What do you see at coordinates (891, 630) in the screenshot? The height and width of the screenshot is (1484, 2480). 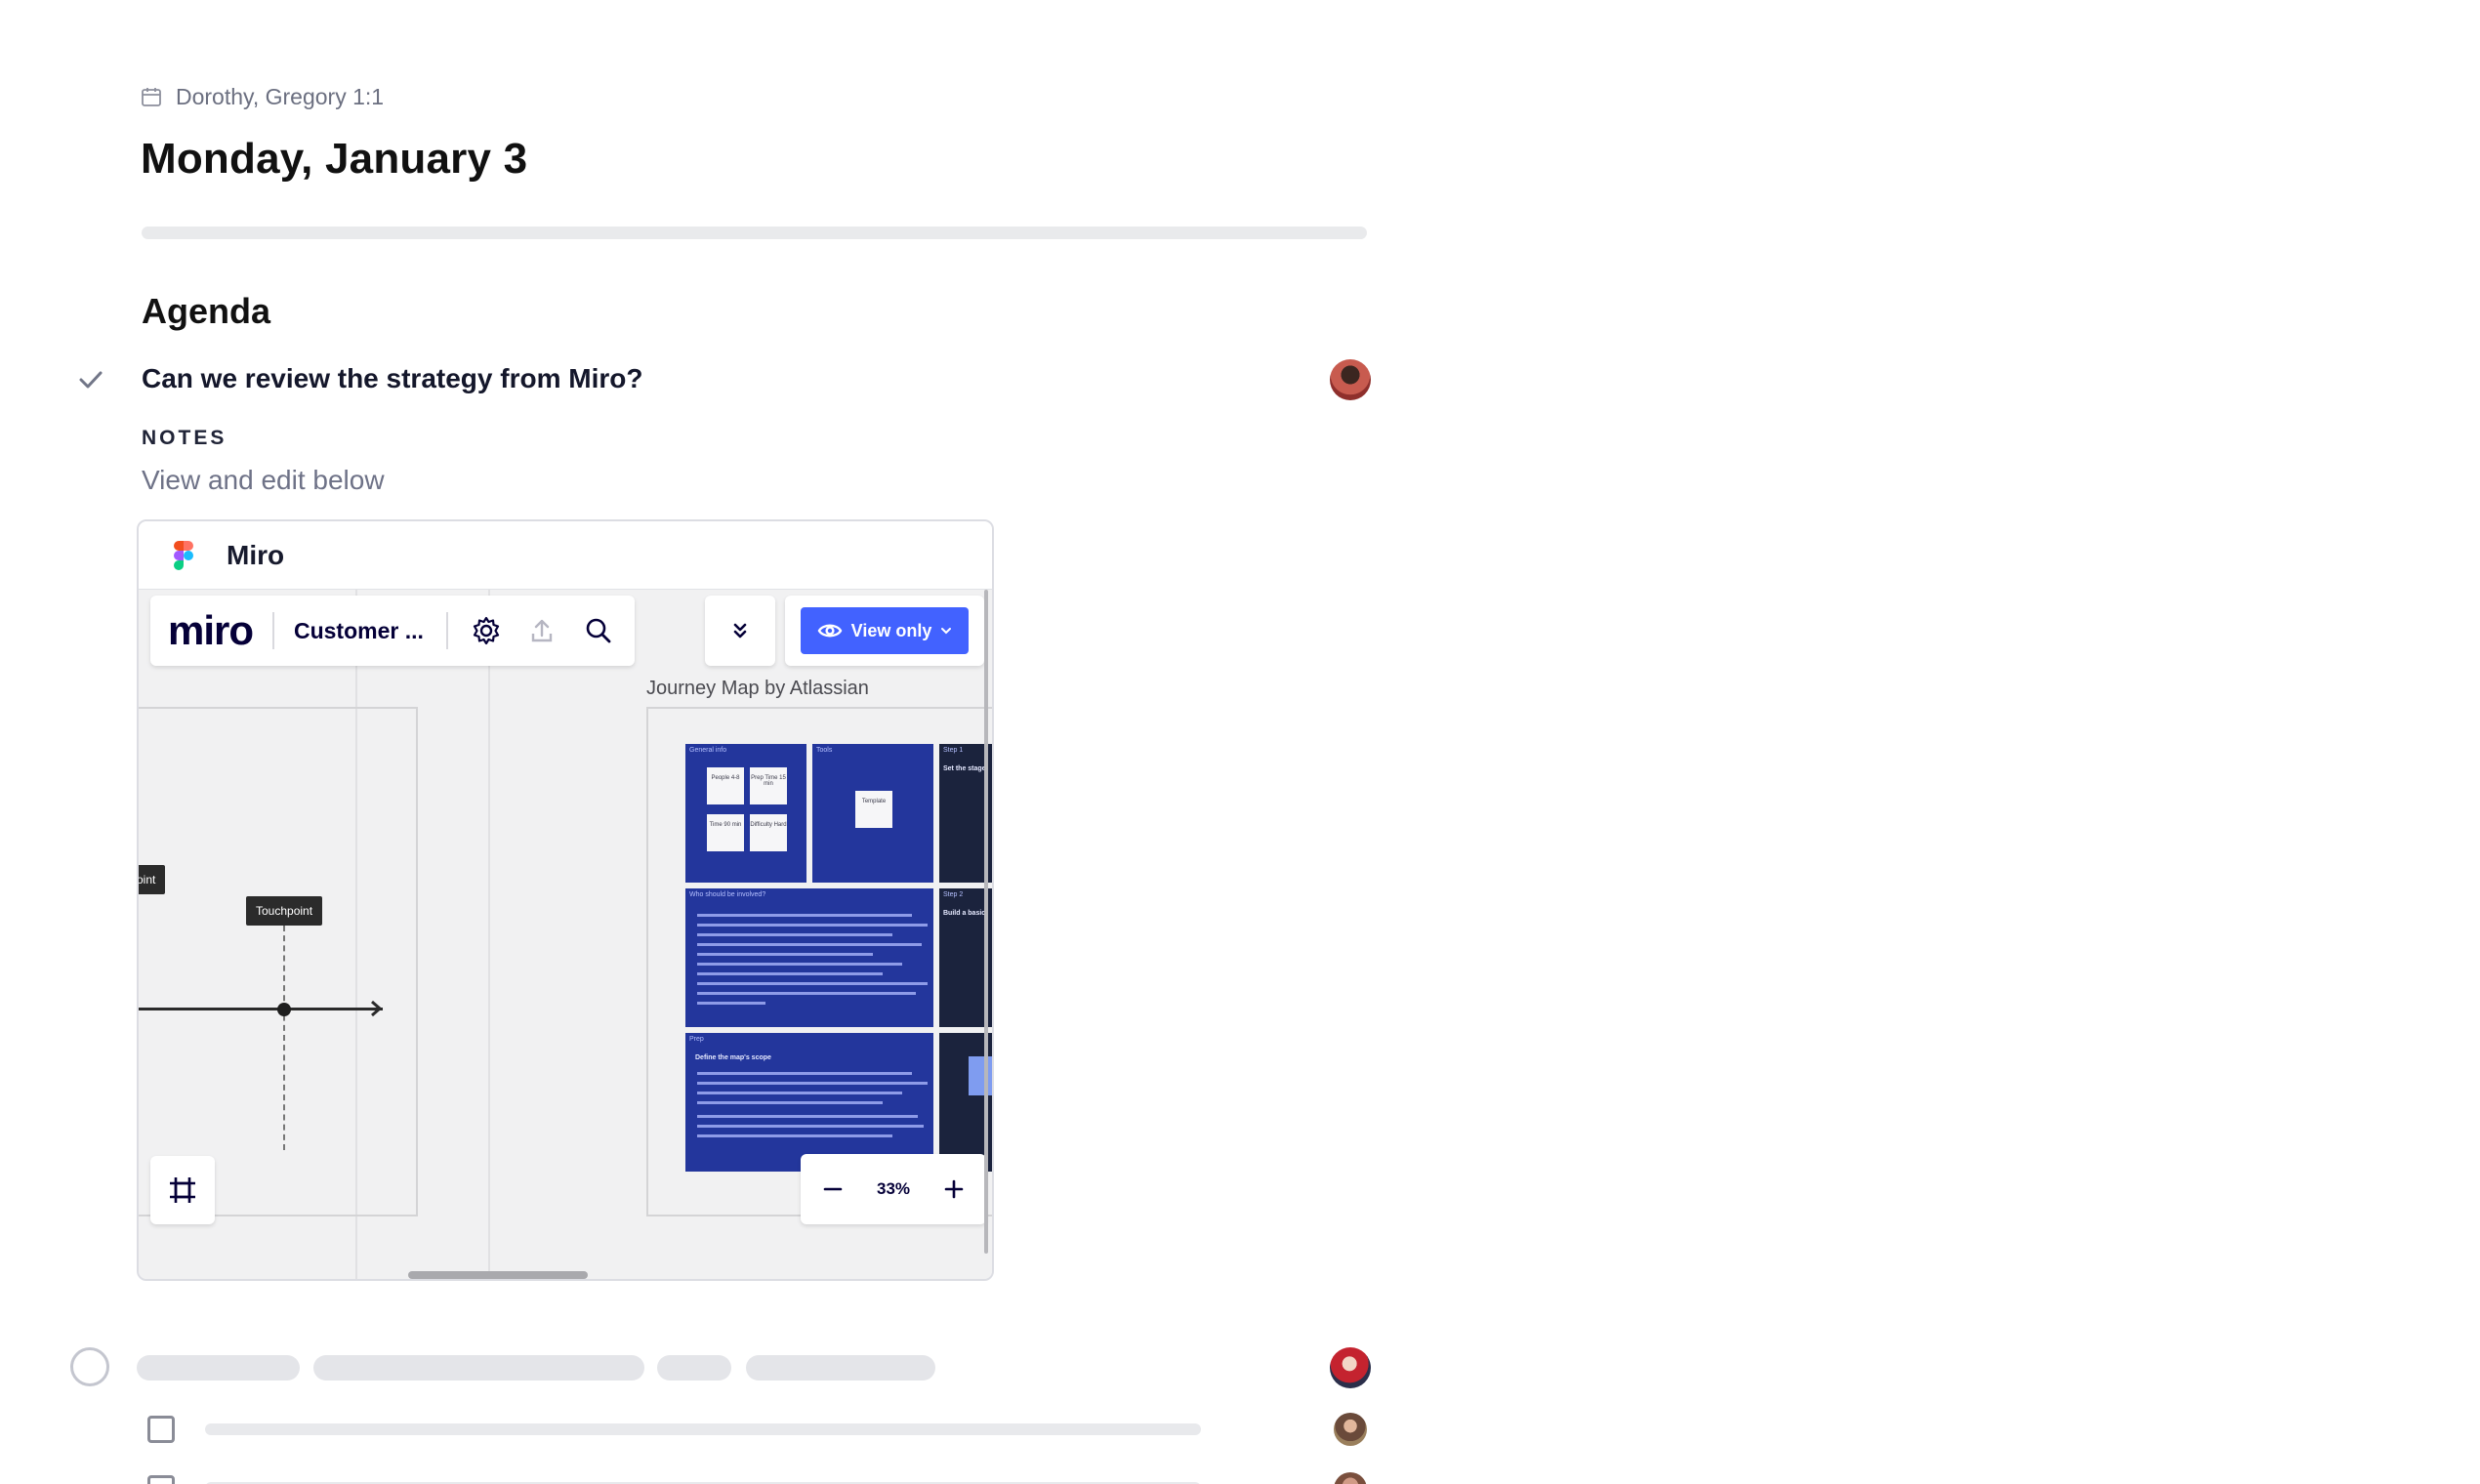 I see `view-mode-label: View only` at bounding box center [891, 630].